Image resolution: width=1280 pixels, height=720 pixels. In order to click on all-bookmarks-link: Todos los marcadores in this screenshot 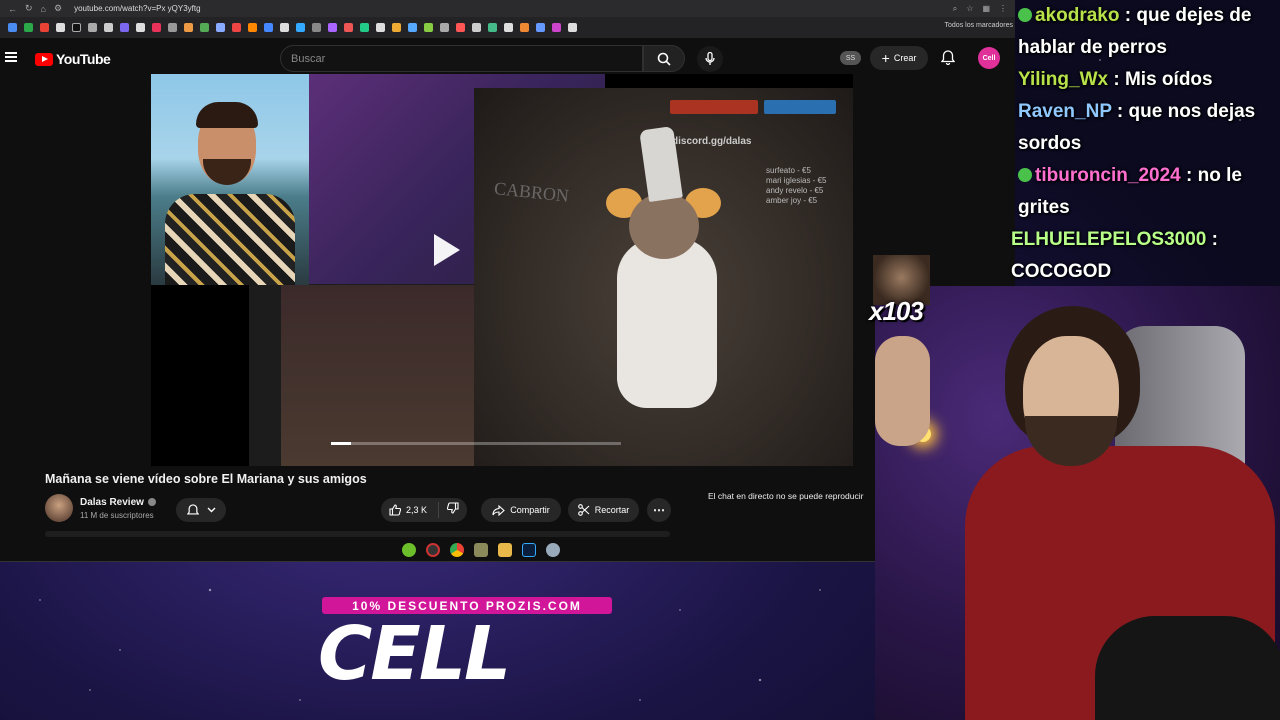, I will do `click(979, 25)`.